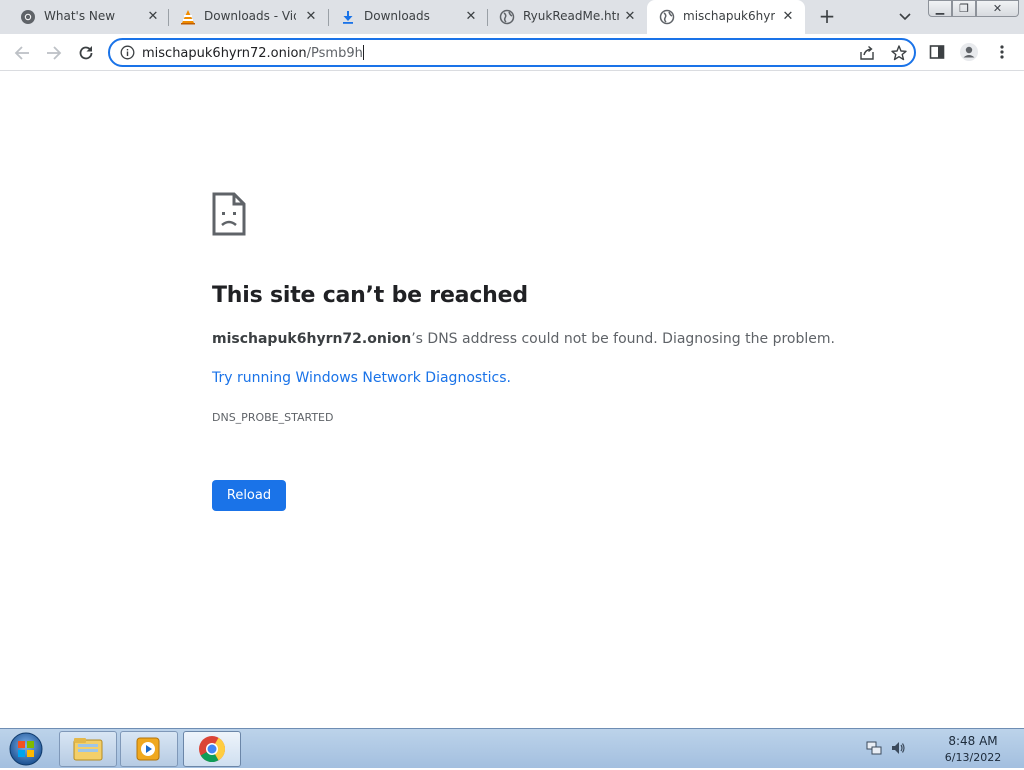 Image resolution: width=1024 pixels, height=770 pixels. I want to click on tab-title: Downloads, so click(397, 16).